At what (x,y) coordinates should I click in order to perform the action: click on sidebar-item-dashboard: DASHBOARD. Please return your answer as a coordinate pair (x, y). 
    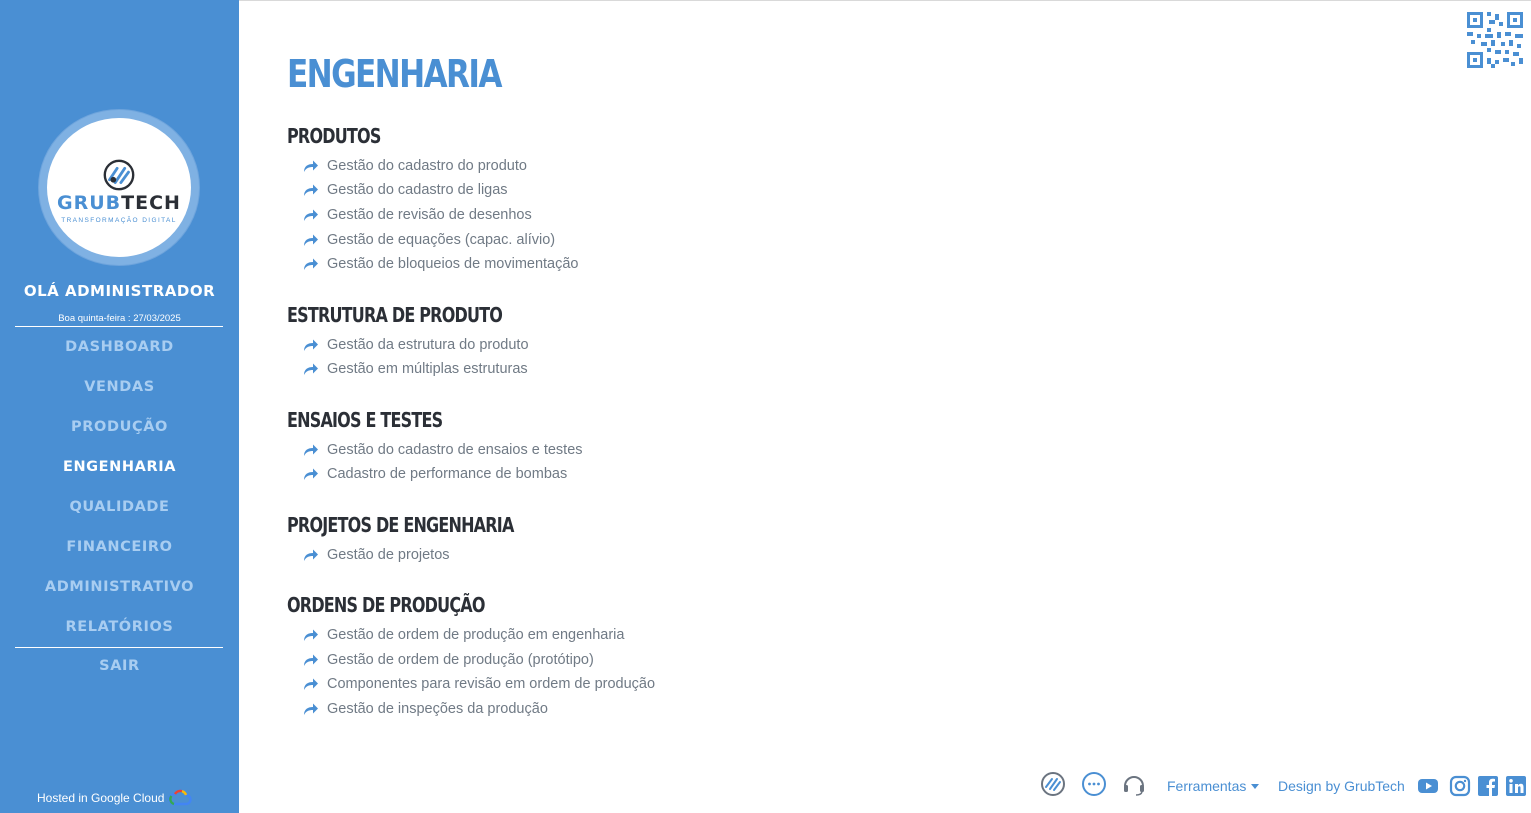
    Looking at the image, I should click on (119, 357).